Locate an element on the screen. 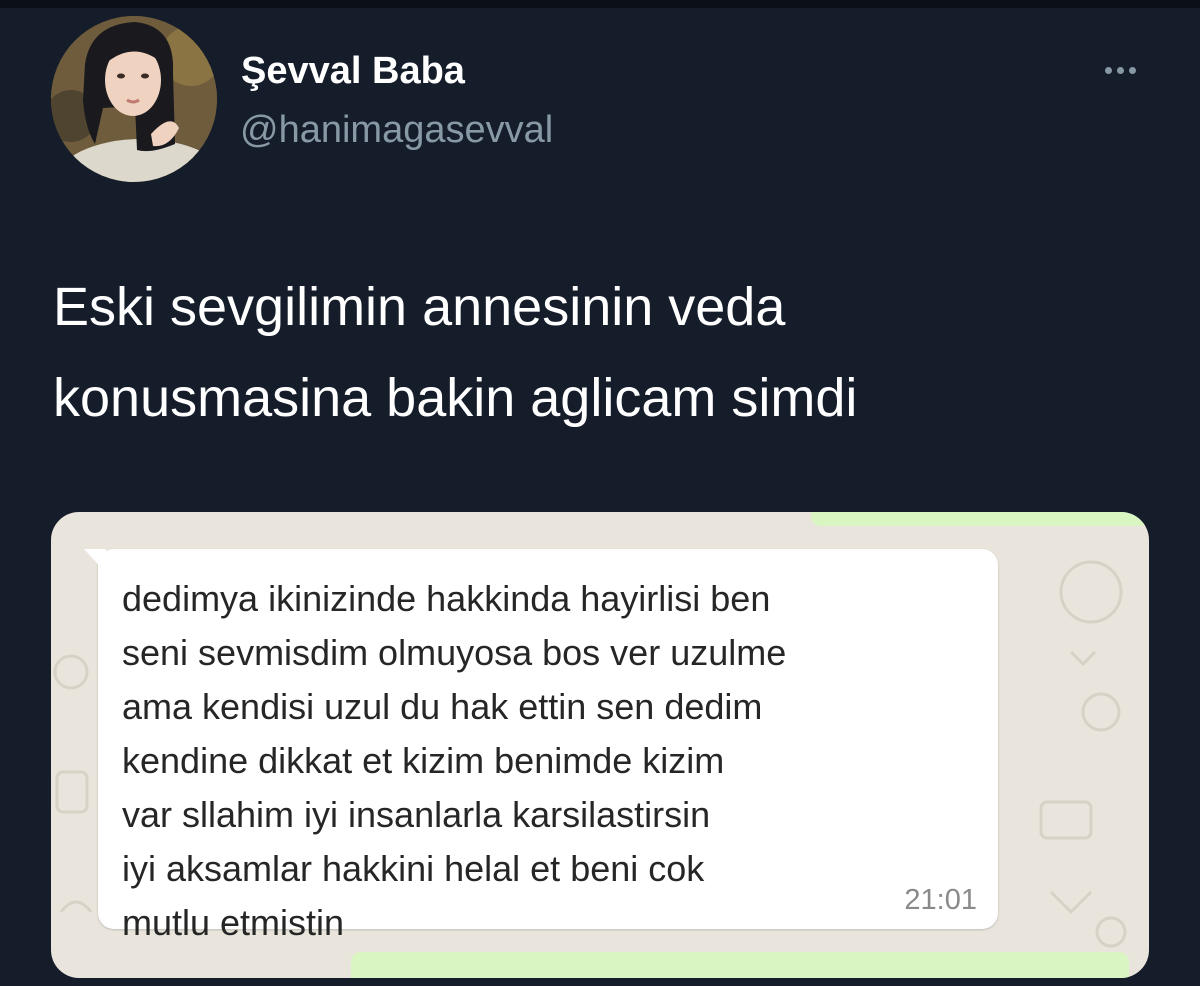 The width and height of the screenshot is (1200, 986). message-line: kendine dikkat et kizim benimde kizim is located at coordinates (423, 760).